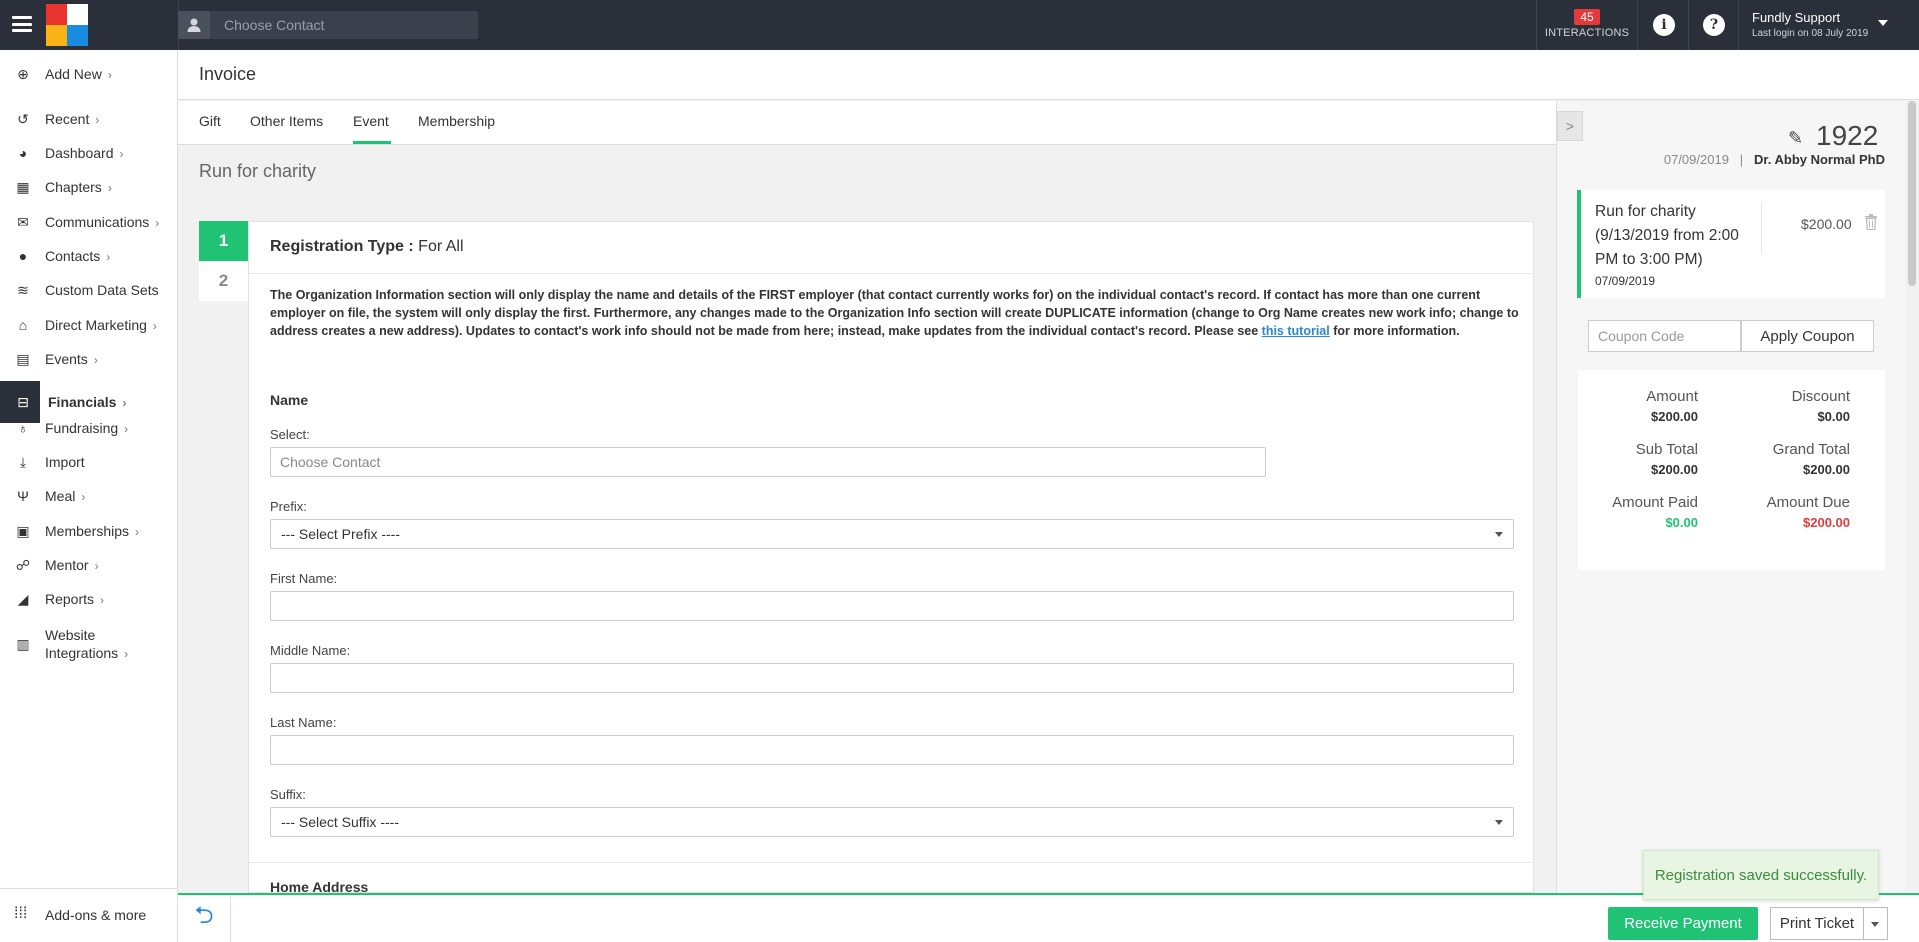 The height and width of the screenshot is (942, 1919). What do you see at coordinates (65, 462) in the screenshot?
I see `sidebar-item-text: Import` at bounding box center [65, 462].